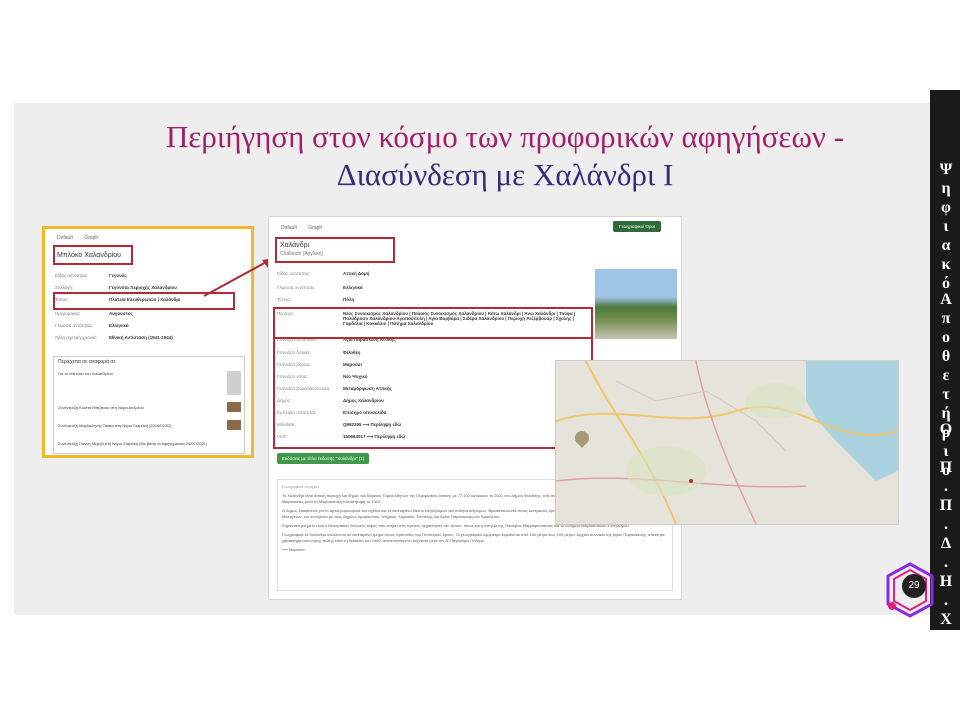 The height and width of the screenshot is (720, 960). I want to click on sidebar-word-1: Ψηφιακό, so click(946, 226).